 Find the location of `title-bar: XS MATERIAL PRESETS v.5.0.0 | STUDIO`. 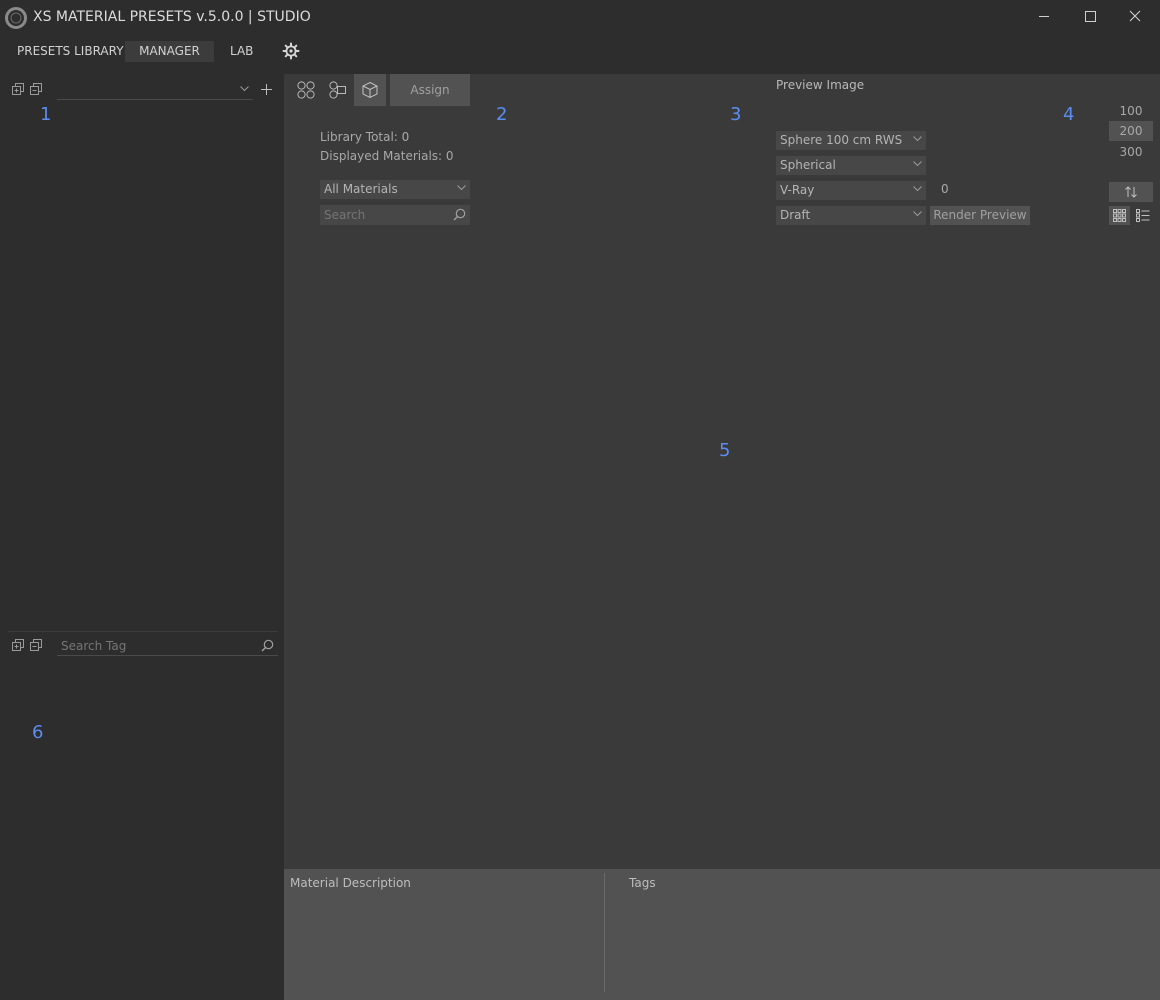

title-bar: XS MATERIAL PRESETS v.5.0.0 | STUDIO is located at coordinates (580, 18).